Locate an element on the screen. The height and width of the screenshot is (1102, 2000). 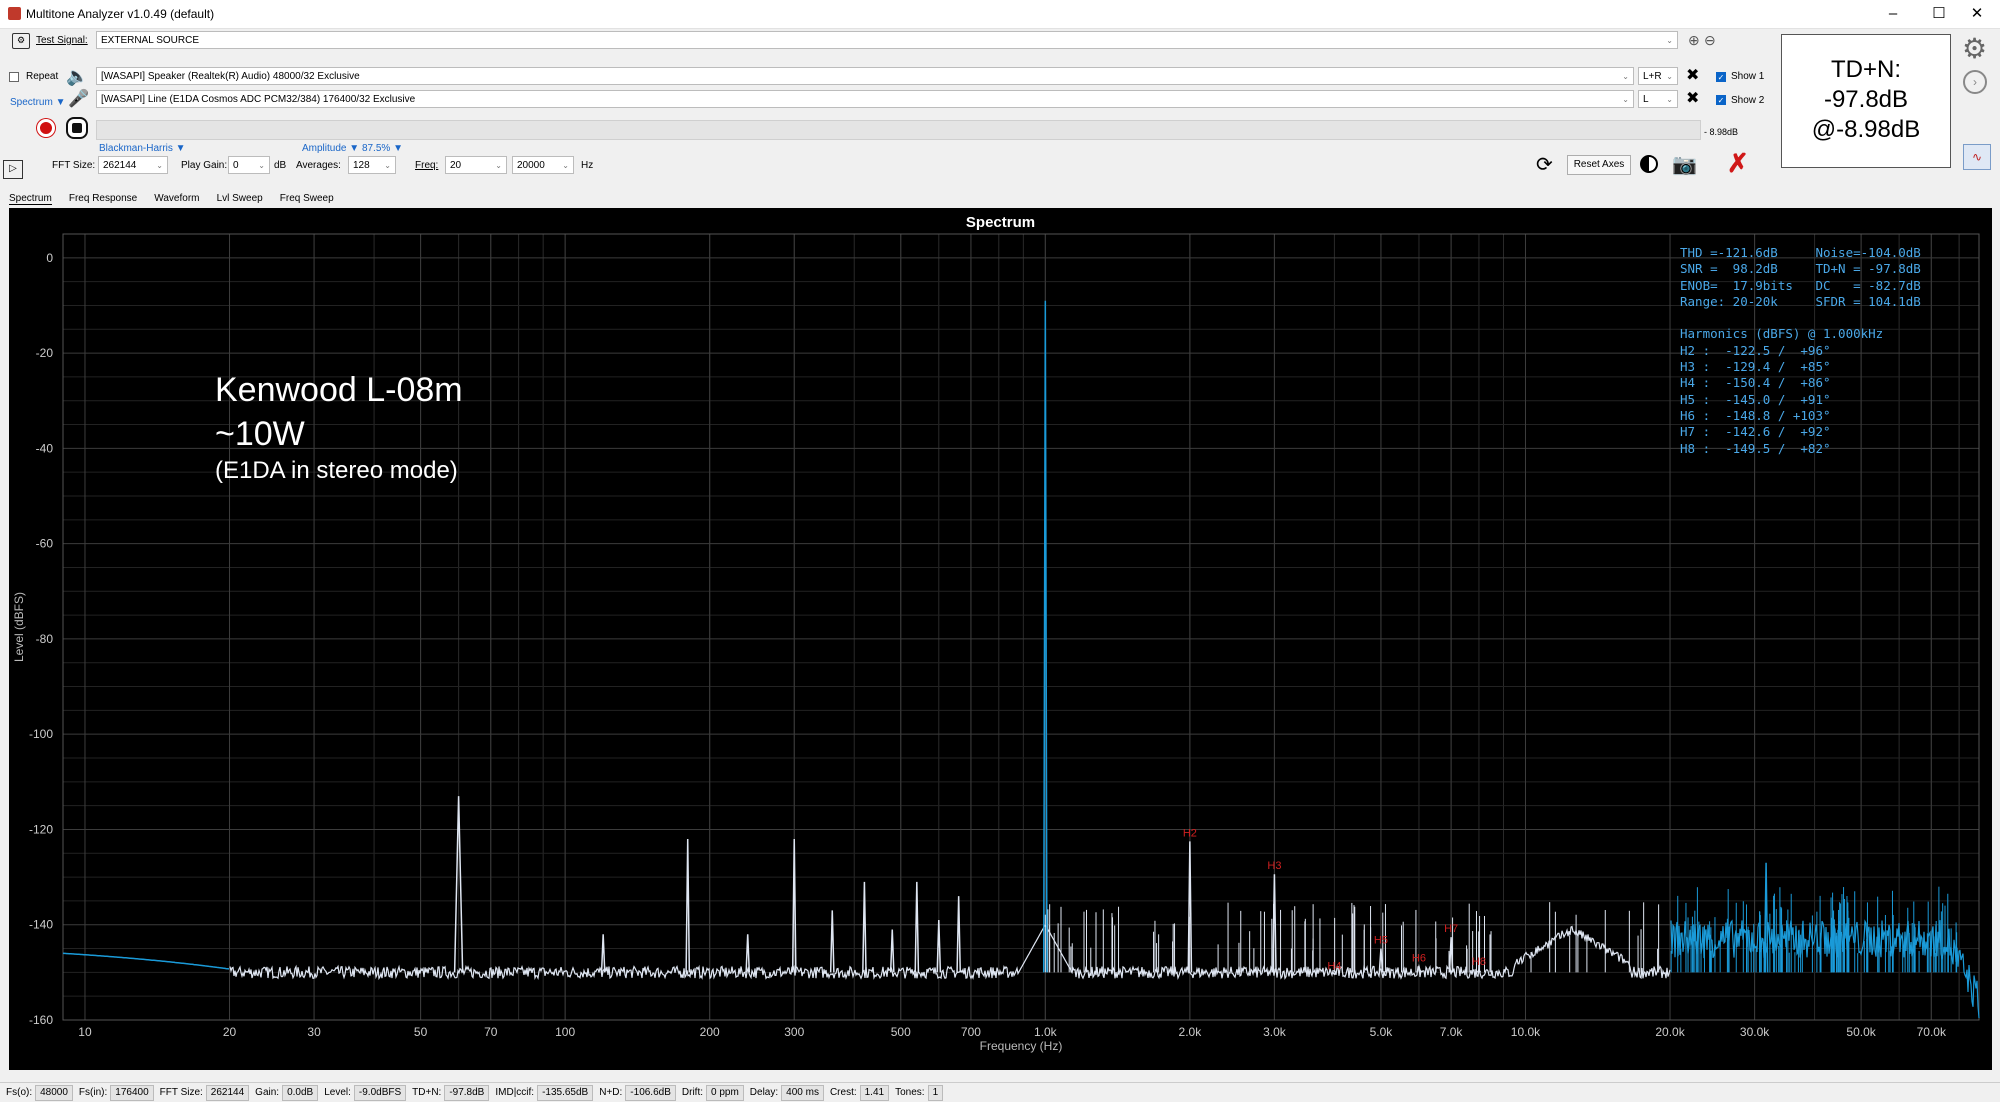
tab-spectrum: Spectrum is located at coordinates (30, 199).